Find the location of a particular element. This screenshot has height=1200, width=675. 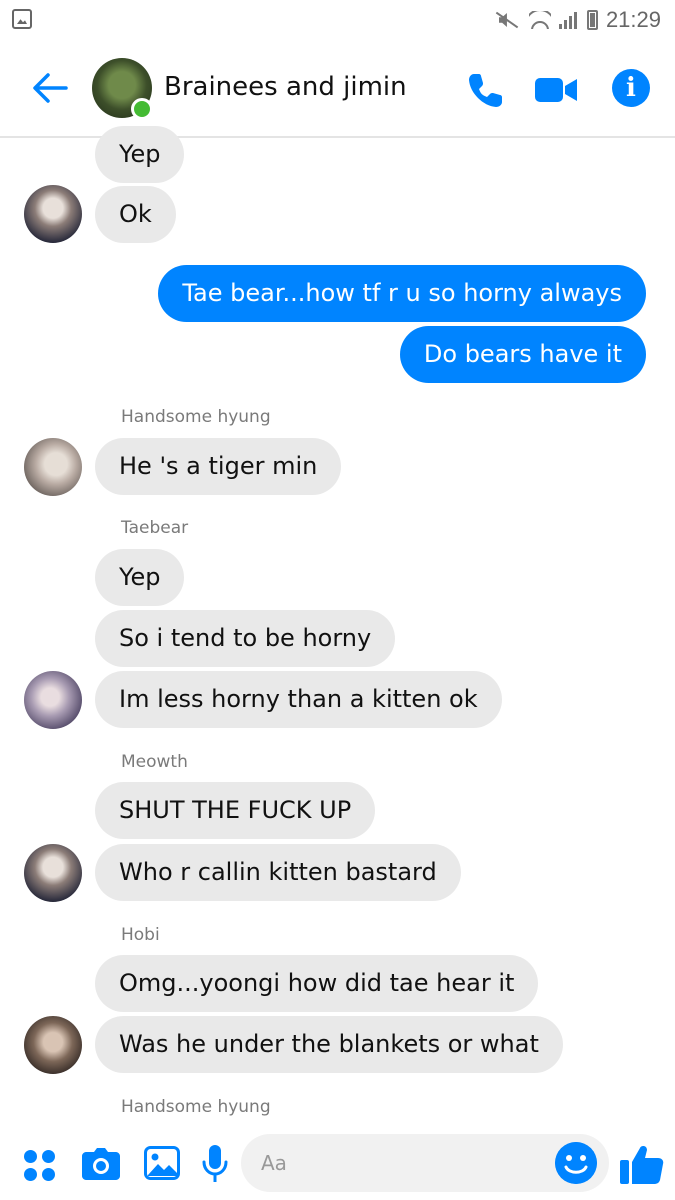

message-bubble: He 's a tiger min is located at coordinates (218, 466).